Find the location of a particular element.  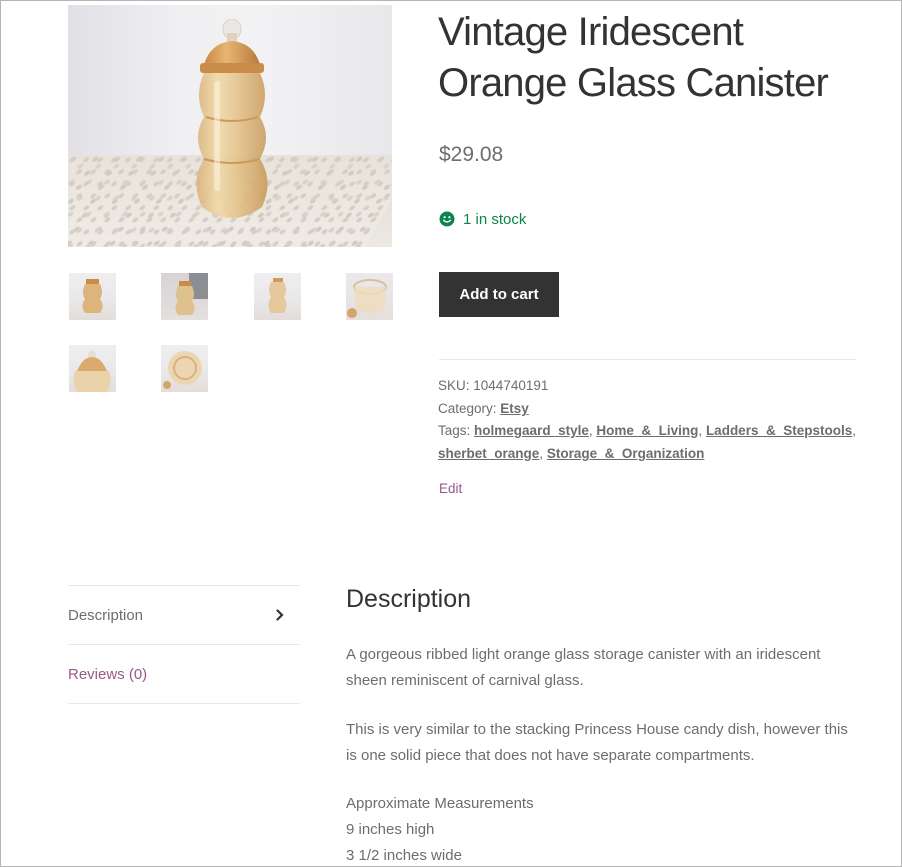

stock-status: 1 in stock is located at coordinates (482, 219).